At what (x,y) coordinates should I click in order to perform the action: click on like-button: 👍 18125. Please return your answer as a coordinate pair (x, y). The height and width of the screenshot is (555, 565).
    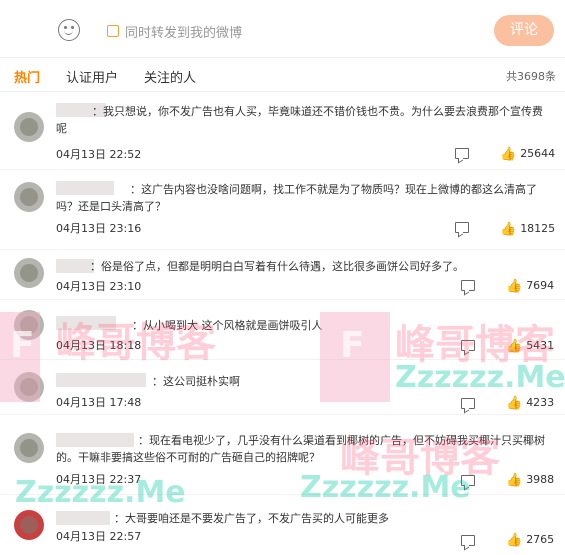
    Looking at the image, I should click on (527, 229).